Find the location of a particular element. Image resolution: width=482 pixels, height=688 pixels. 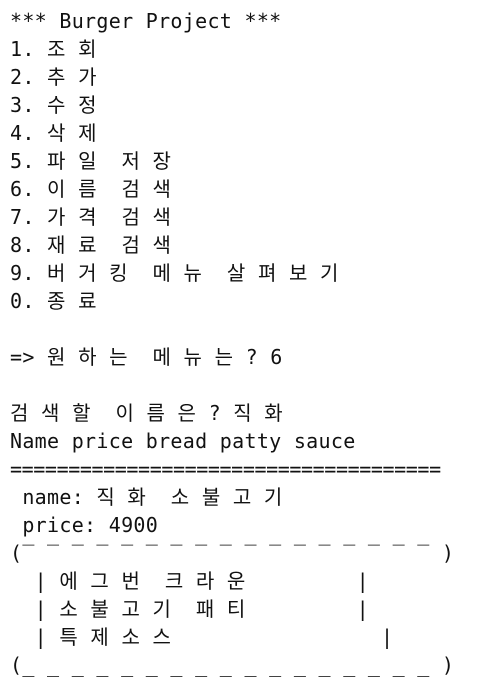

menu-item-save-file: 5. 파 일 저 장 is located at coordinates (91, 161).